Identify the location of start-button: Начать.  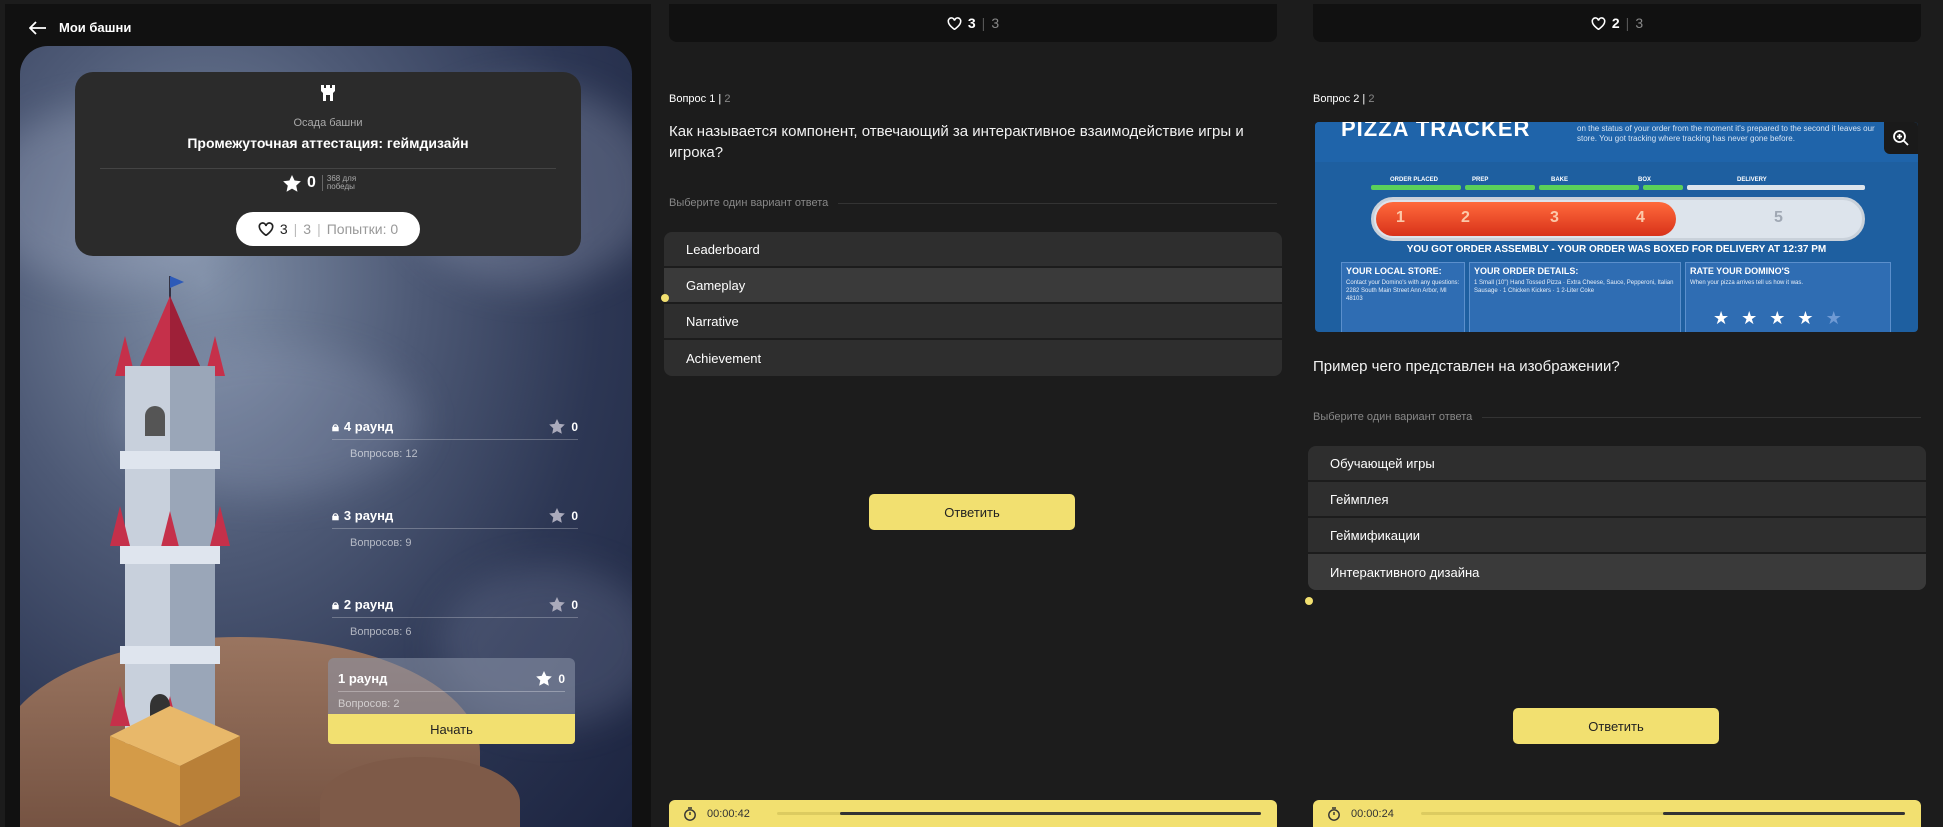
(451, 729).